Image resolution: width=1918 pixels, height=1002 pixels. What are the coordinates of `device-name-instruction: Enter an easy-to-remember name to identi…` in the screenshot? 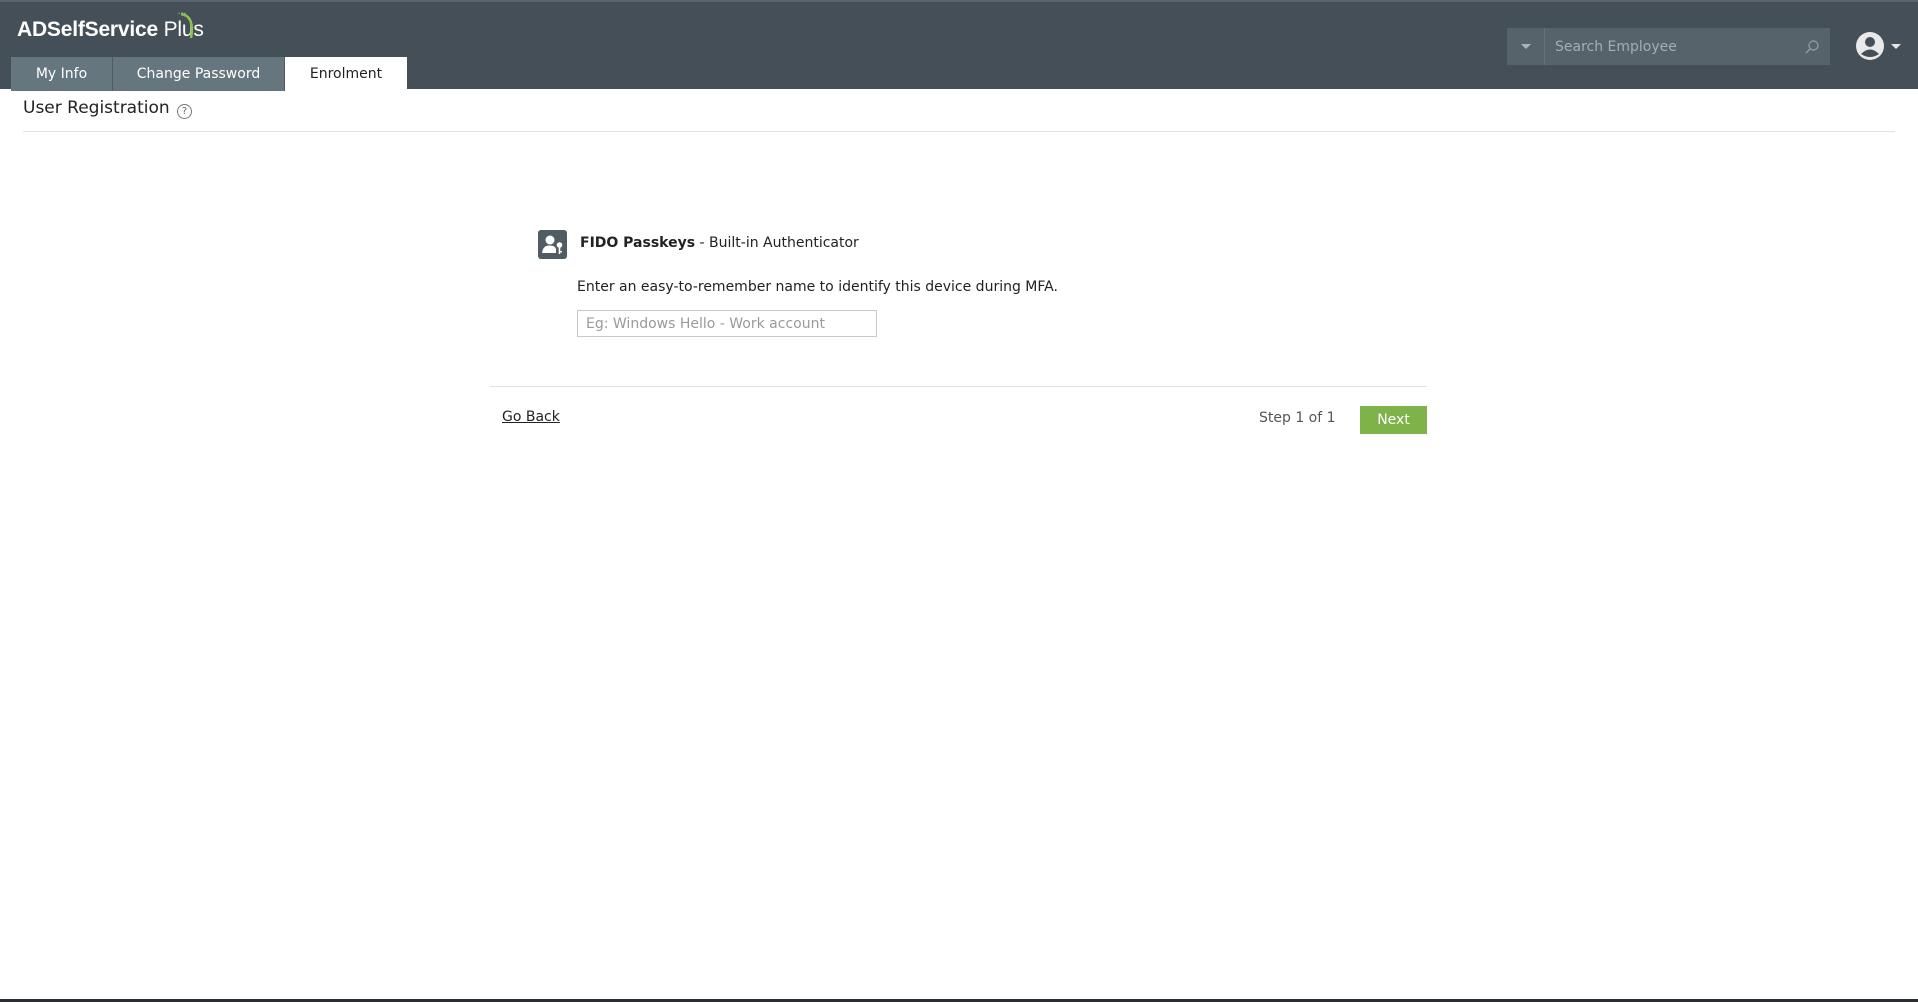 It's located at (817, 287).